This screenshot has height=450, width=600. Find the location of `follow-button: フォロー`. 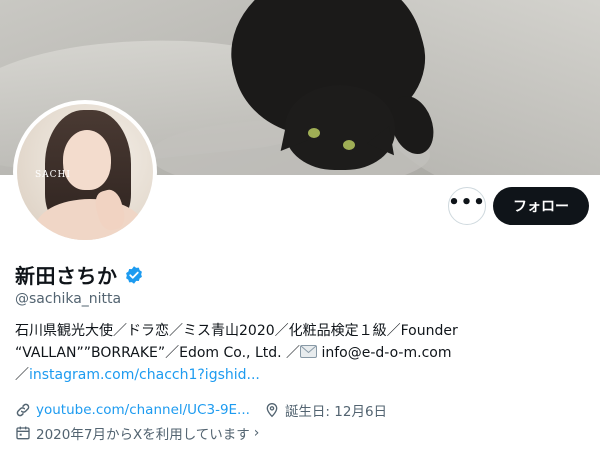

follow-button: フォロー is located at coordinates (541, 206).